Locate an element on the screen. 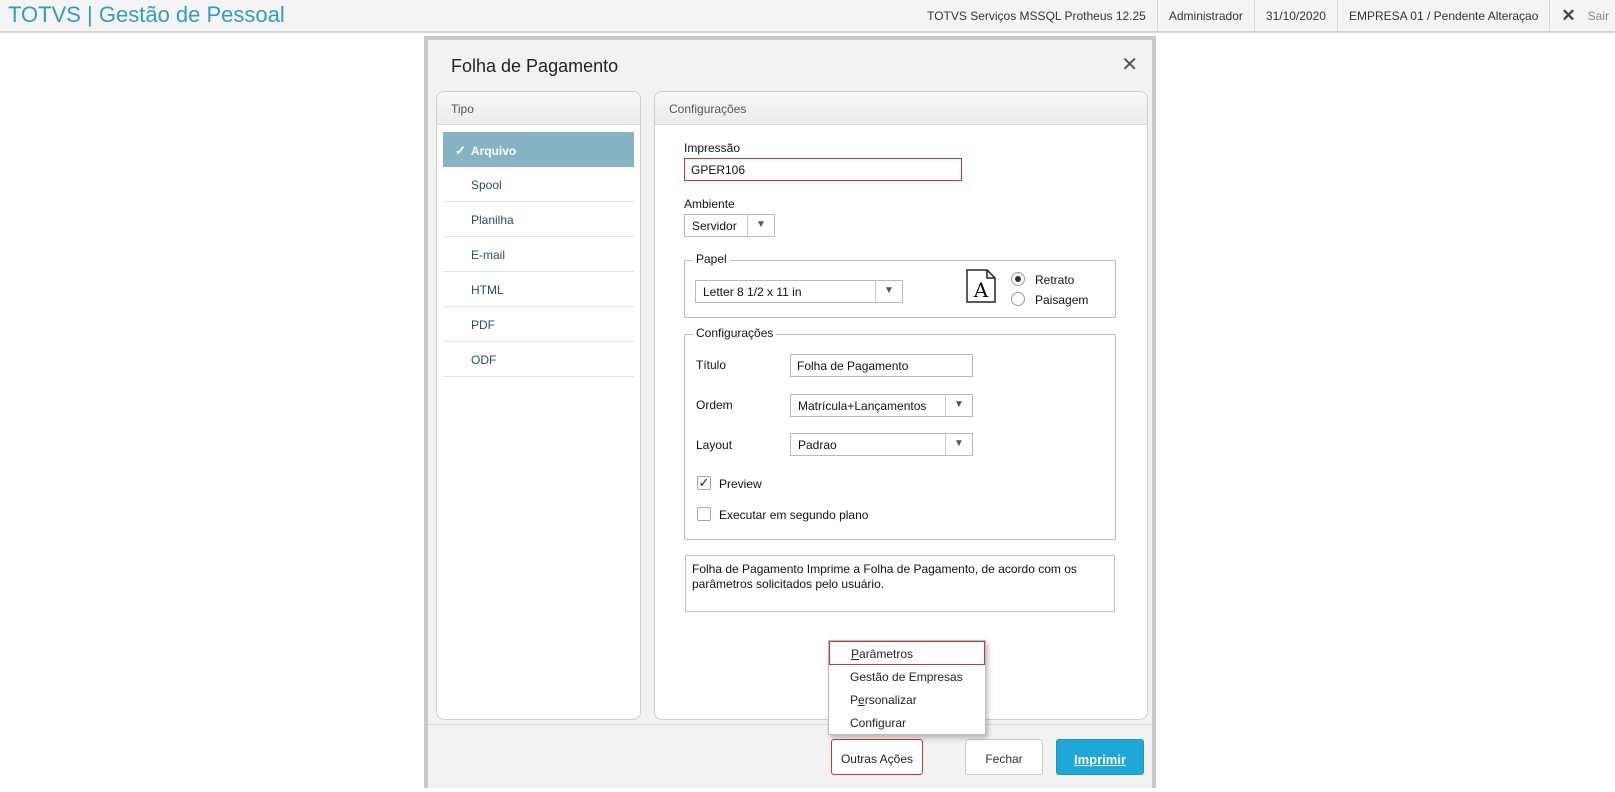 Image resolution: width=1615 pixels, height=792 pixels. menu-item-personalizar: Personalizar is located at coordinates (907, 699).